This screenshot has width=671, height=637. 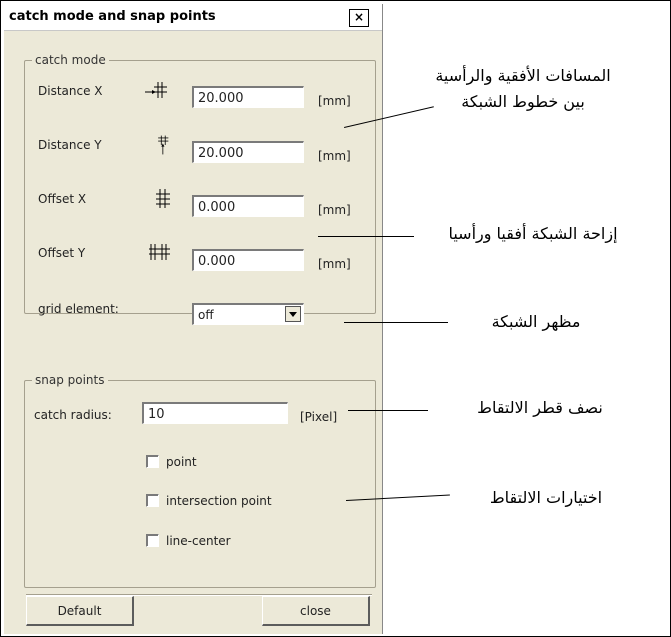 What do you see at coordinates (540, 407) in the screenshot?
I see `annotation-catch-radius: نصف قطر الالتقاط` at bounding box center [540, 407].